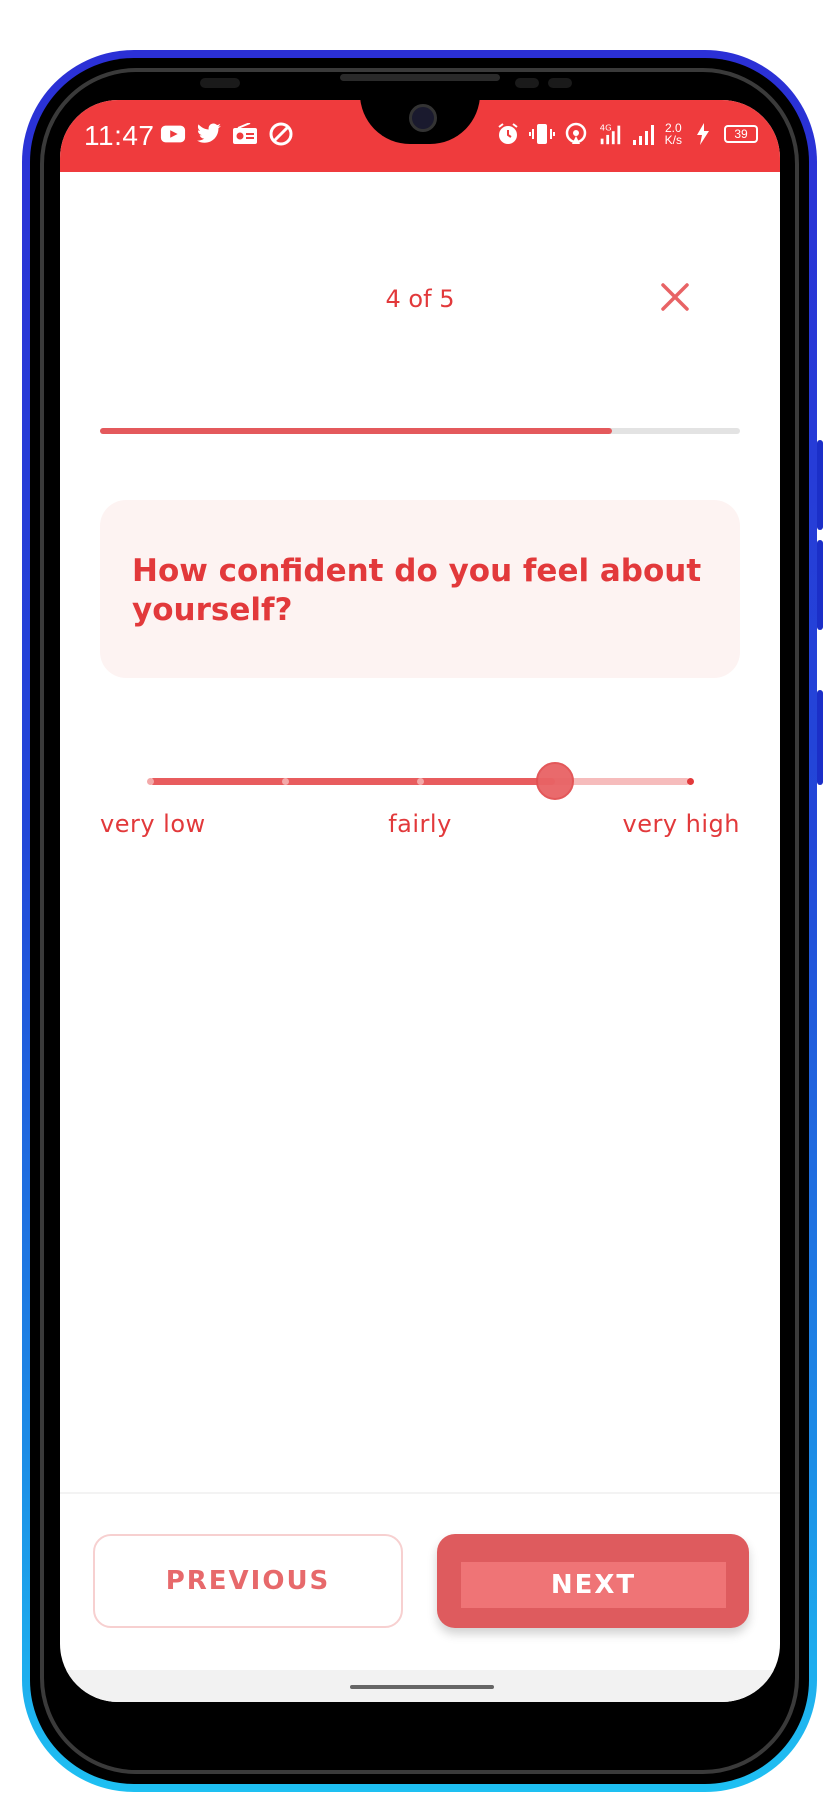  What do you see at coordinates (245, 134) in the screenshot?
I see `radio-icon` at bounding box center [245, 134].